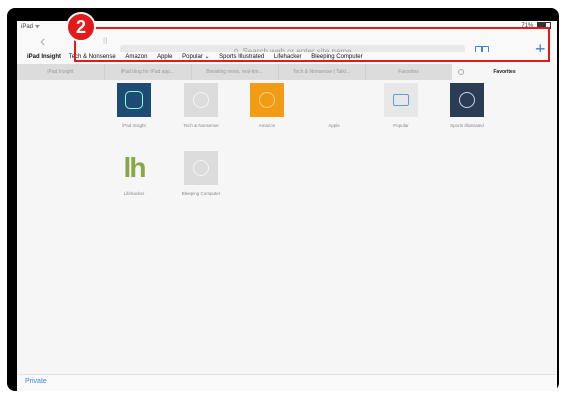 The height and width of the screenshot is (396, 568). I want to click on bookmark-item: iPad Insight, so click(44, 57).